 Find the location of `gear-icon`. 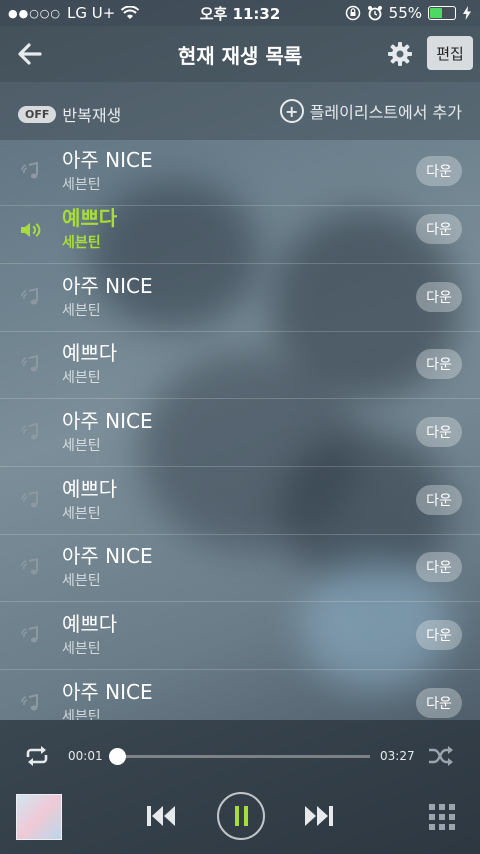

gear-icon is located at coordinates (400, 54).